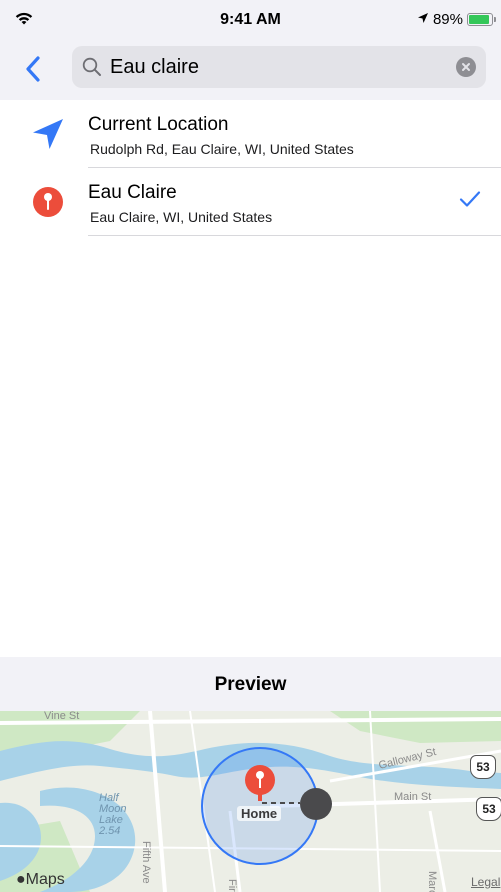 Image resolution: width=501 pixels, height=892 pixels. Describe the element at coordinates (413, 797) in the screenshot. I see `street-label: Main St` at that location.